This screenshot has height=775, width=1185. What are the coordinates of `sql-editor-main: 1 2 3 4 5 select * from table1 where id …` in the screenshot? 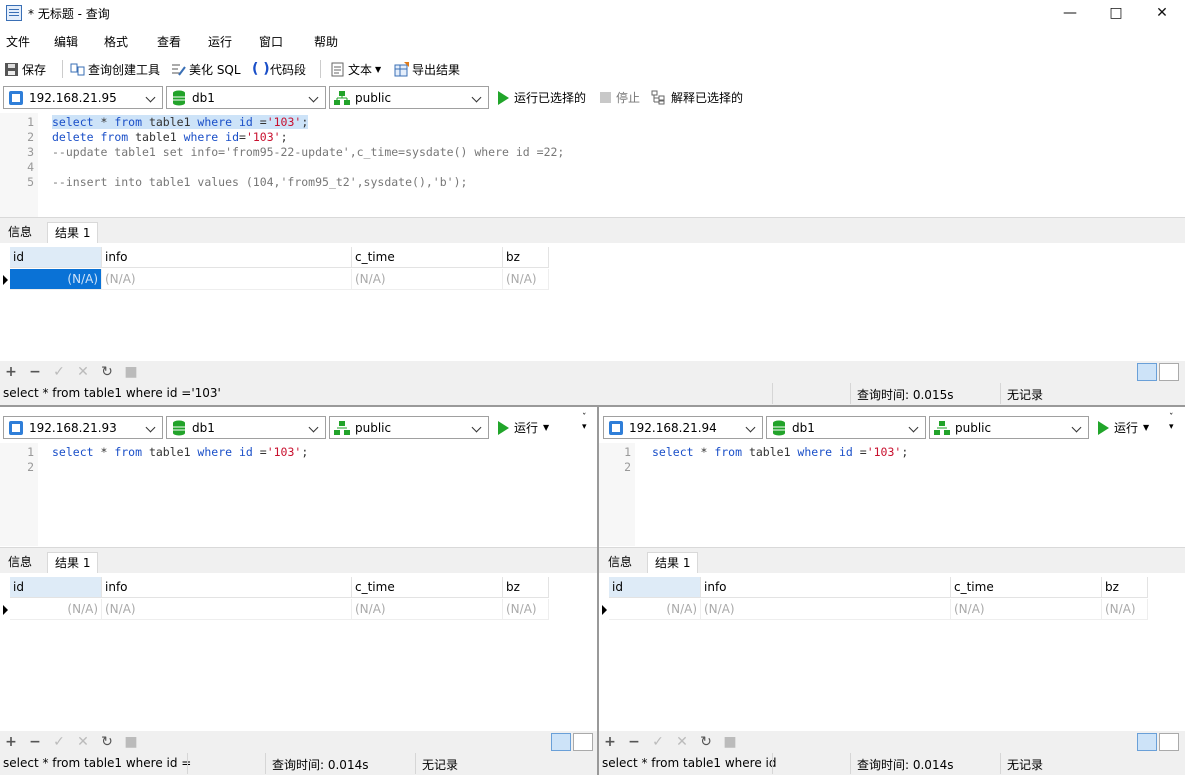 It's located at (592, 165).